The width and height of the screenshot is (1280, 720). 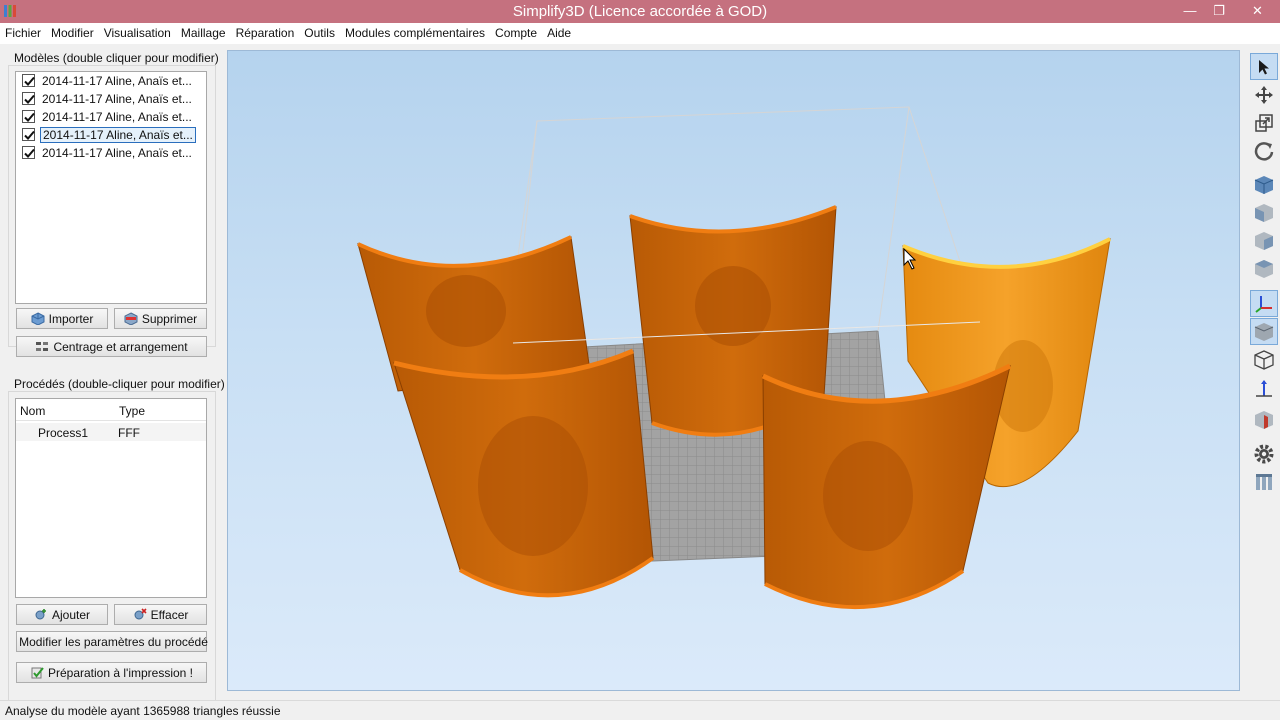 What do you see at coordinates (42, 346) in the screenshot?
I see `arrange-icon` at bounding box center [42, 346].